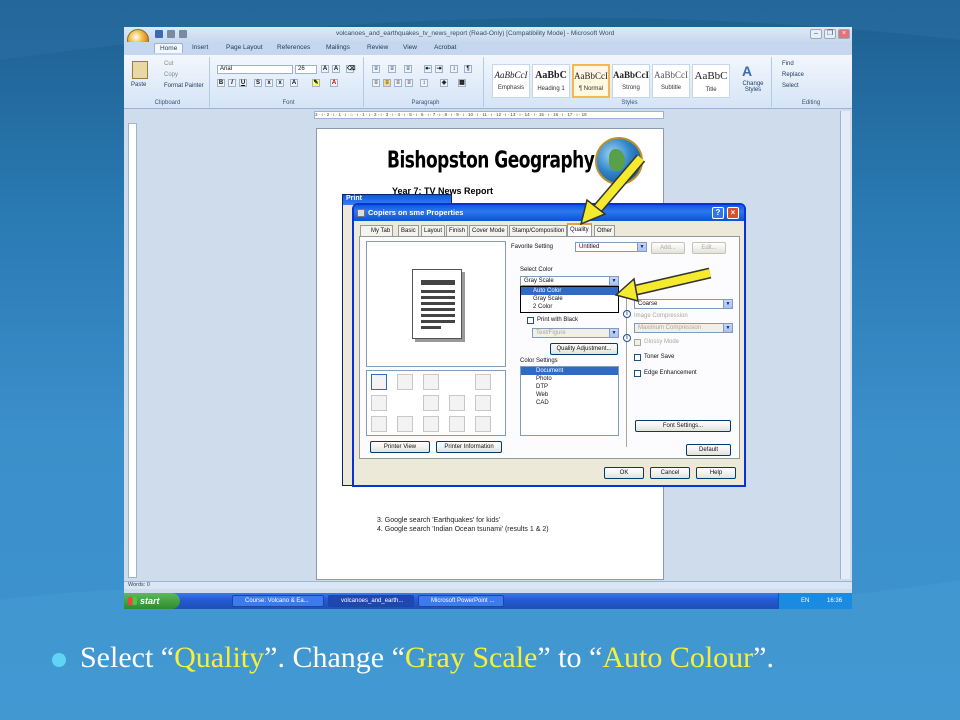  What do you see at coordinates (483, 403) in the screenshot?
I see `finish-icon` at bounding box center [483, 403].